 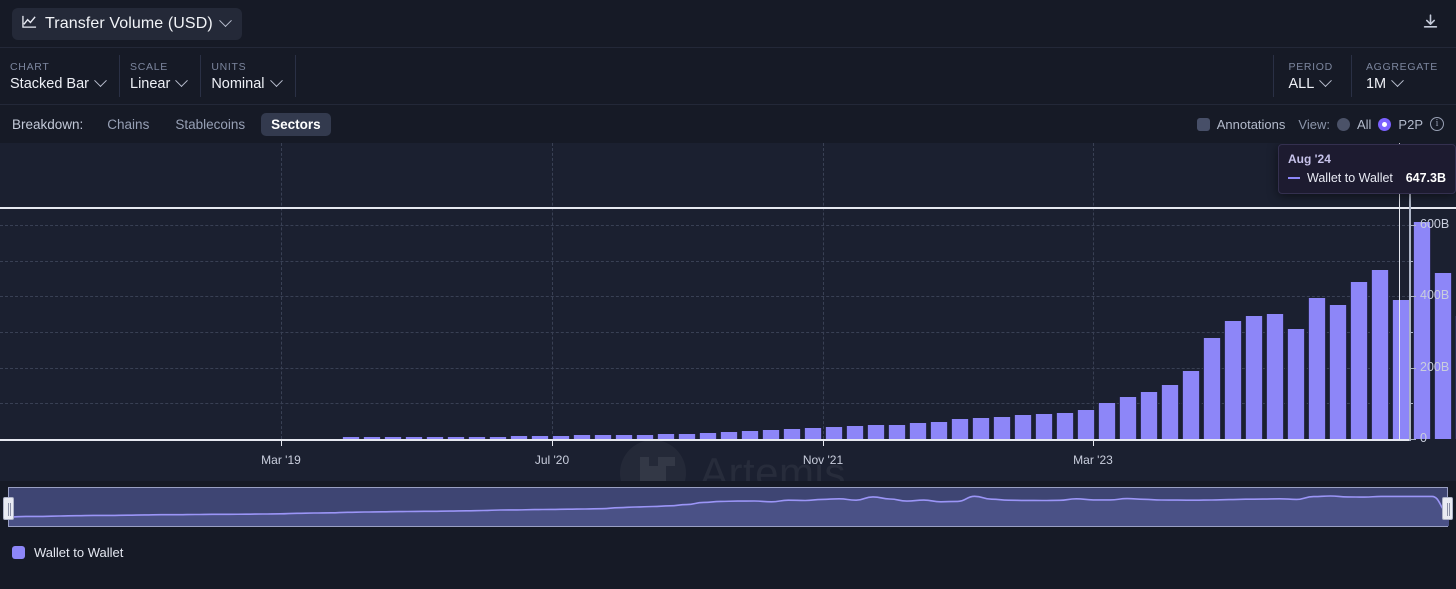 What do you see at coordinates (1435, 224) in the screenshot?
I see `y-axis-label: 600B` at bounding box center [1435, 224].